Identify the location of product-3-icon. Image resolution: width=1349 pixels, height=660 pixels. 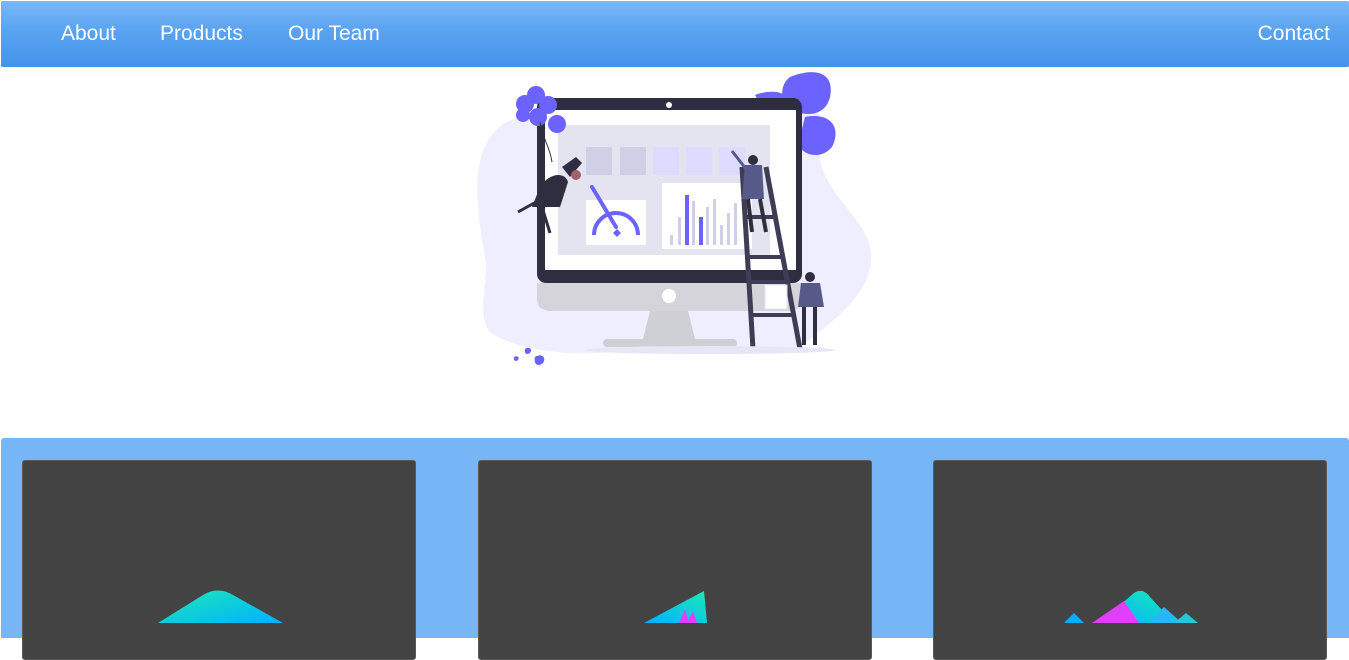
(1131, 606).